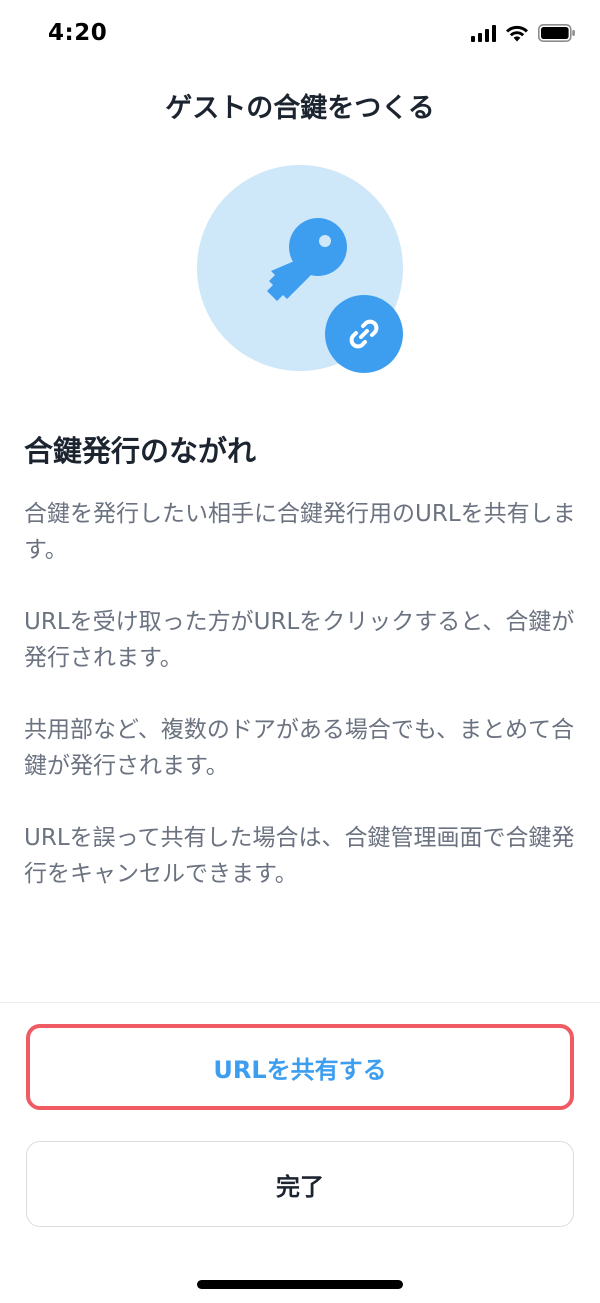  What do you see at coordinates (140, 451) in the screenshot?
I see `section-heading: 合鍵発行のながれ` at bounding box center [140, 451].